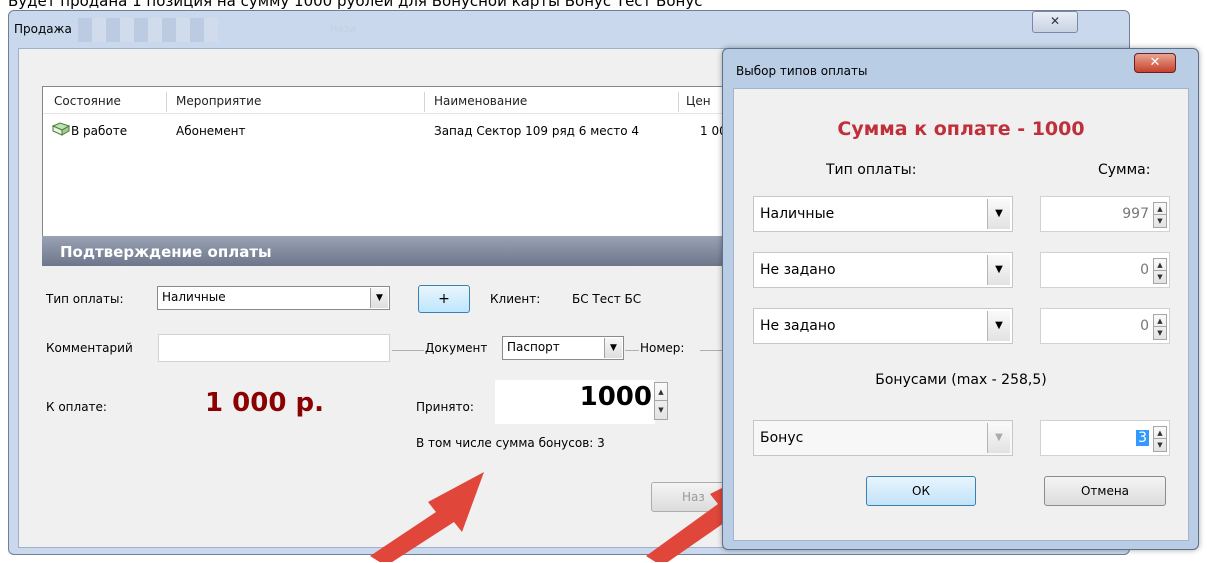  Describe the element at coordinates (1155, 63) in the screenshot. I see `dialog-close-button: ✕` at that location.